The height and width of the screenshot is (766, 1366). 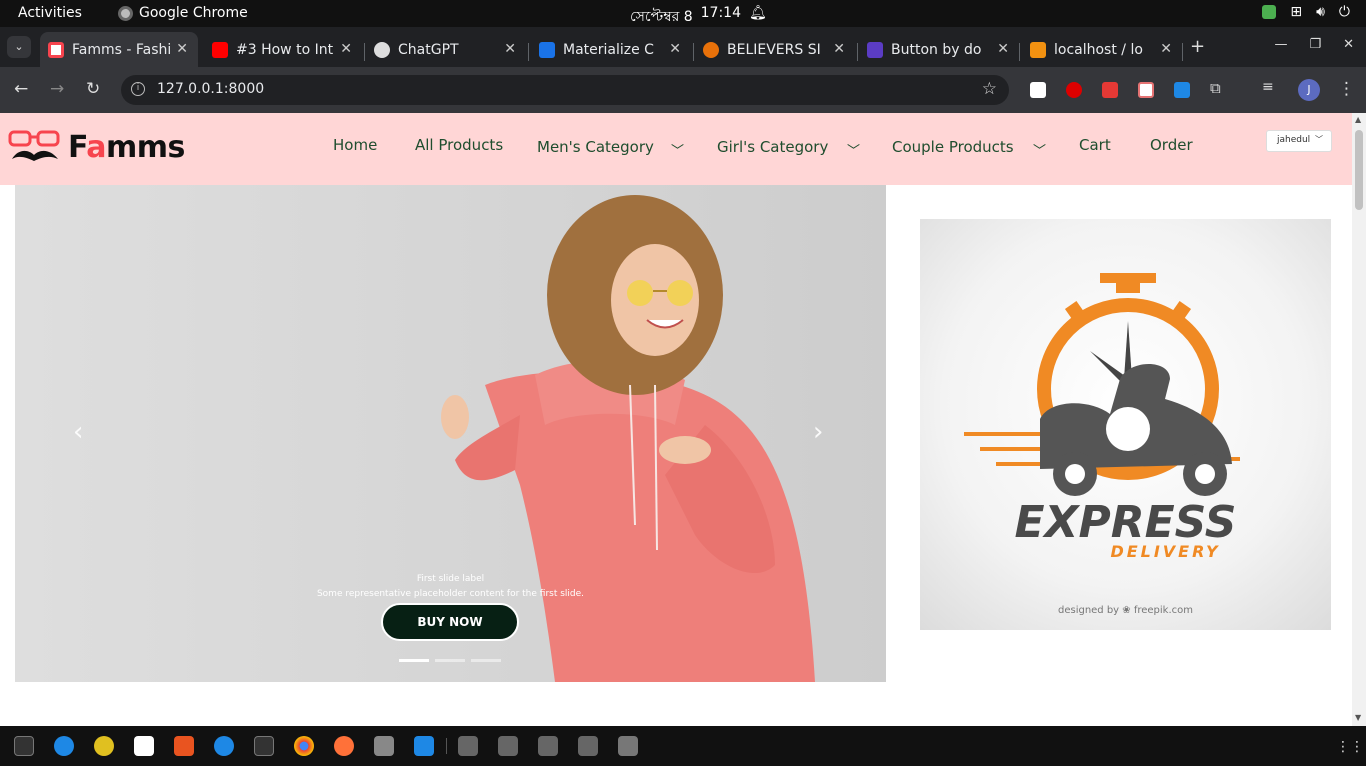 What do you see at coordinates (1171, 145) in the screenshot?
I see `nav-order: Order` at bounding box center [1171, 145].